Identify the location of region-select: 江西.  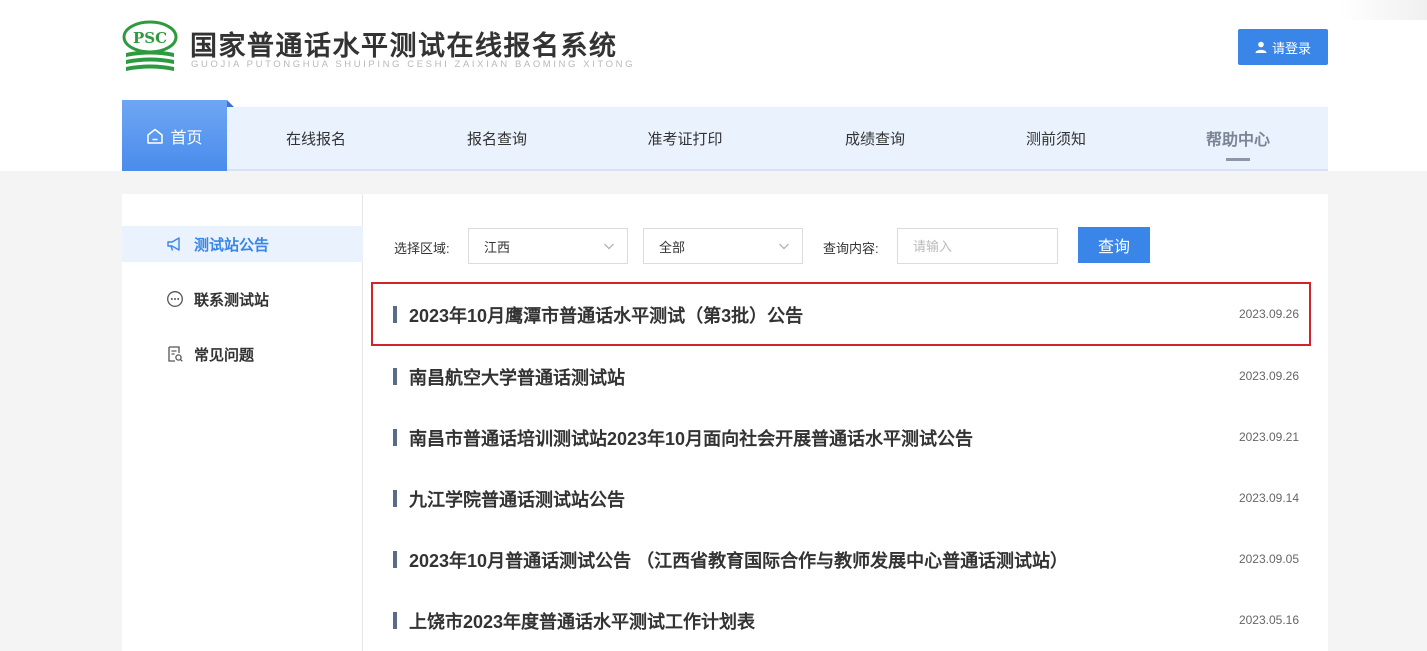
(548, 246).